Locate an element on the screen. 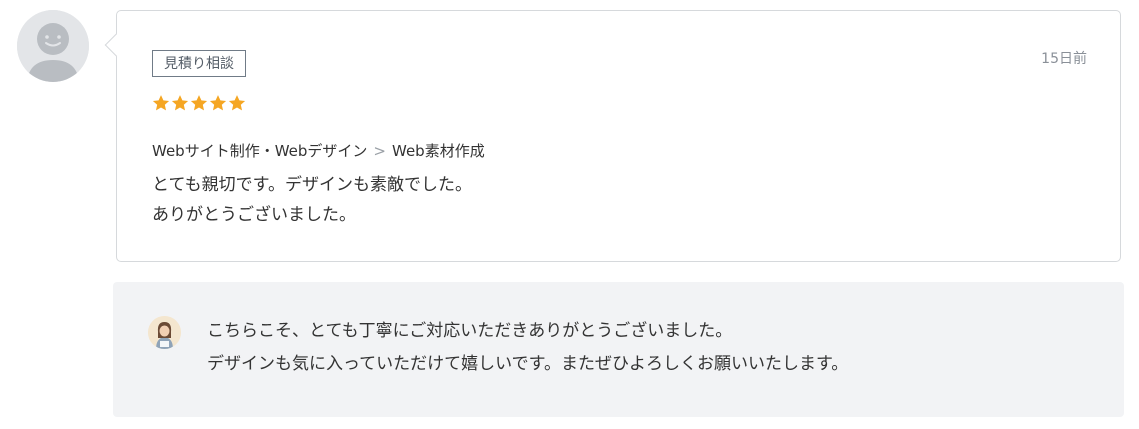  category-child-link: Web素材作成 is located at coordinates (438, 151).